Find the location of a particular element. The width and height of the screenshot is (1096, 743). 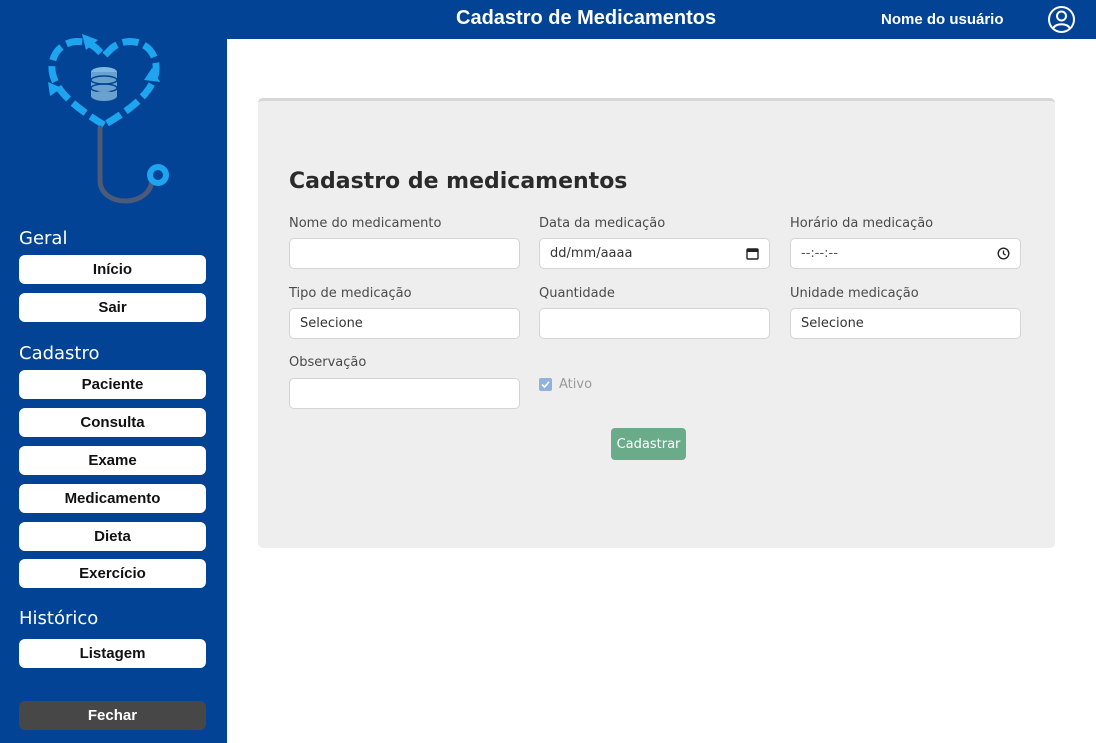

ativo-label: Ativo is located at coordinates (576, 384).